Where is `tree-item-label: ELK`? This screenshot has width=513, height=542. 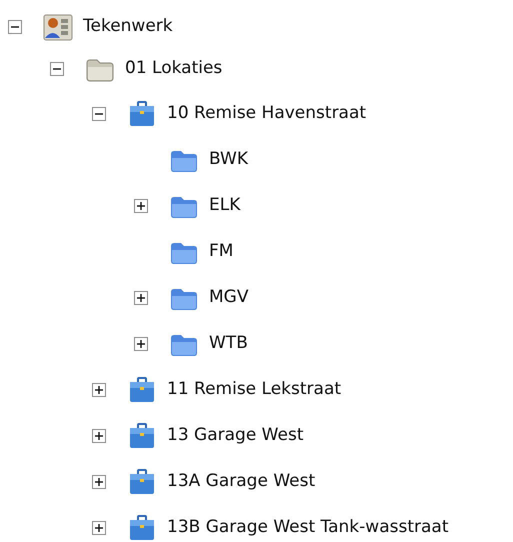 tree-item-label: ELK is located at coordinates (224, 206).